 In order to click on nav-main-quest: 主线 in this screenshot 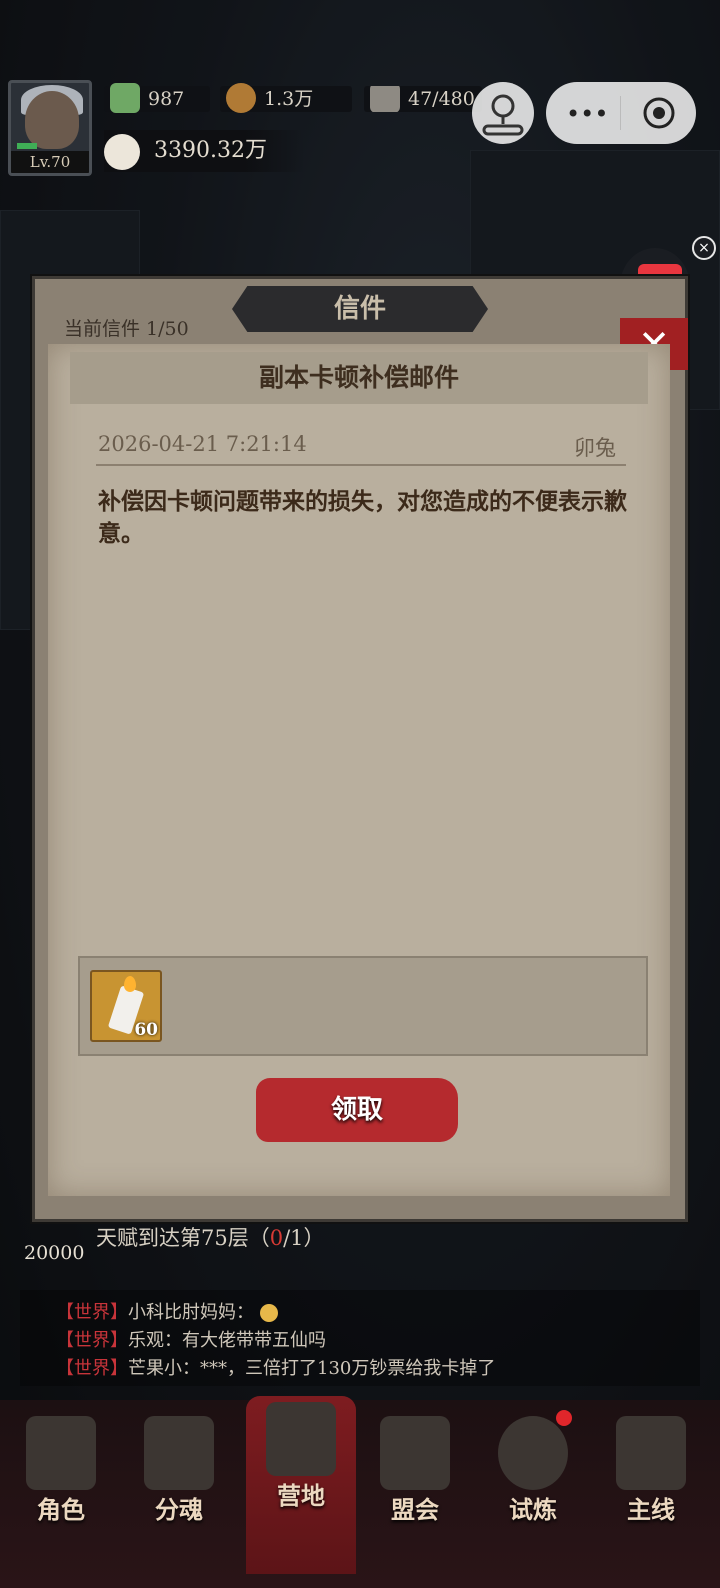, I will do `click(651, 1467)`.